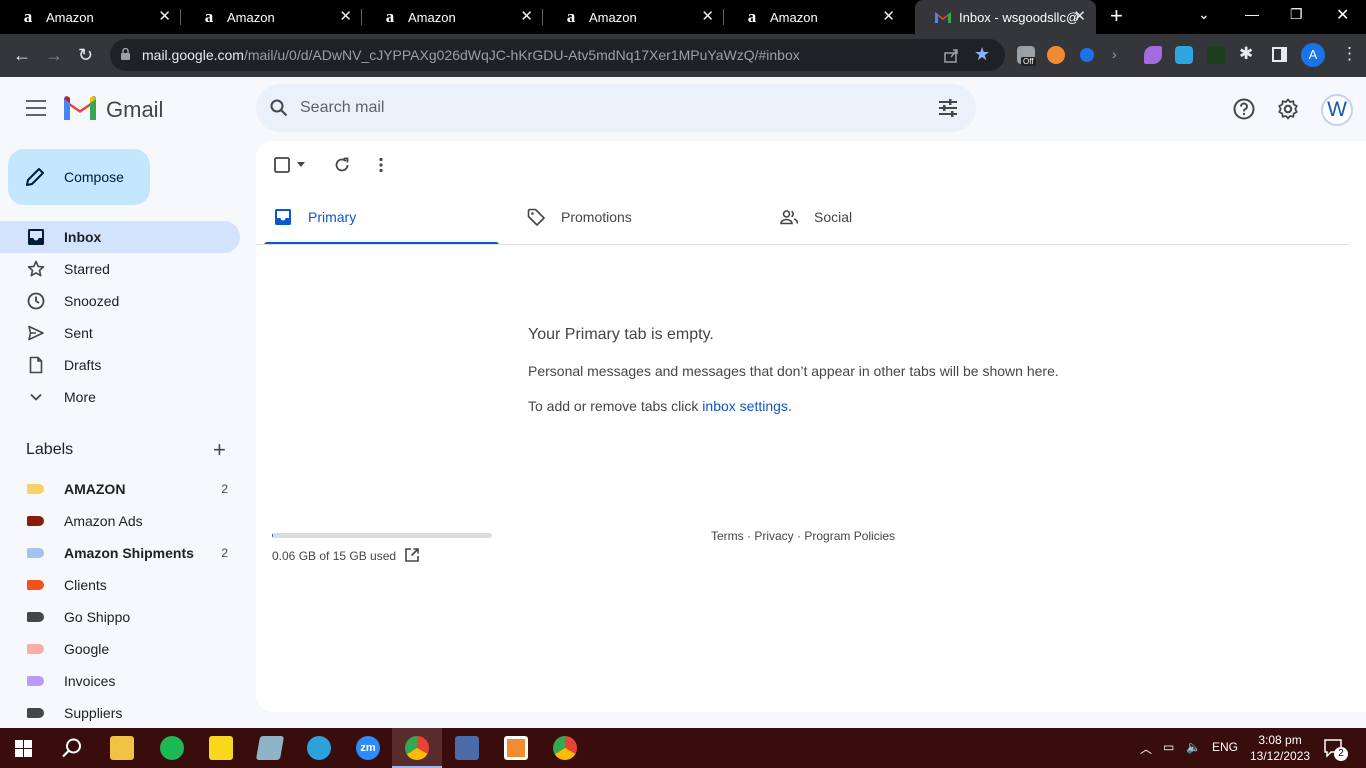 This screenshot has width=1366, height=768. I want to click on clock-time: 3:08 pm, so click(1280, 740).